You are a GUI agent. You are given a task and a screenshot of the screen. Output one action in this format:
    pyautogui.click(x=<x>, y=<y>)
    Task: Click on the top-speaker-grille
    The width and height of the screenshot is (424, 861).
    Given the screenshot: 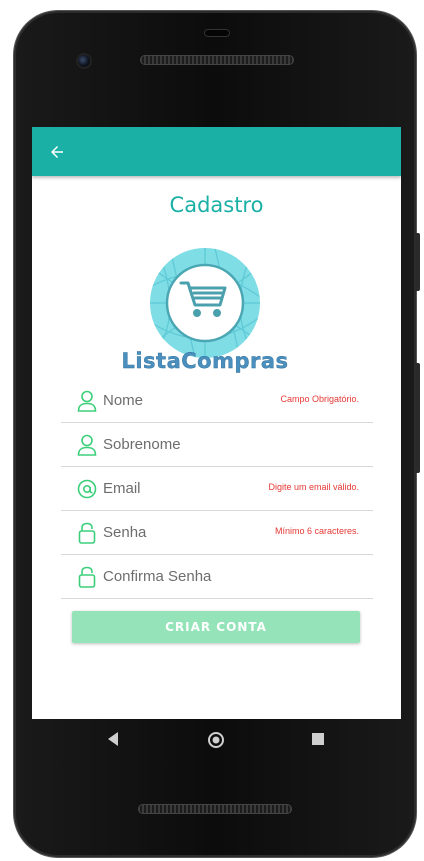 What is the action you would take?
    pyautogui.click(x=217, y=60)
    